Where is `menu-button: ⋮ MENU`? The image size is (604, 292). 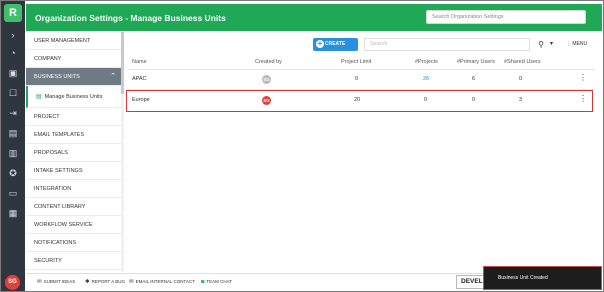 menu-button: ⋮ MENU is located at coordinates (581, 44).